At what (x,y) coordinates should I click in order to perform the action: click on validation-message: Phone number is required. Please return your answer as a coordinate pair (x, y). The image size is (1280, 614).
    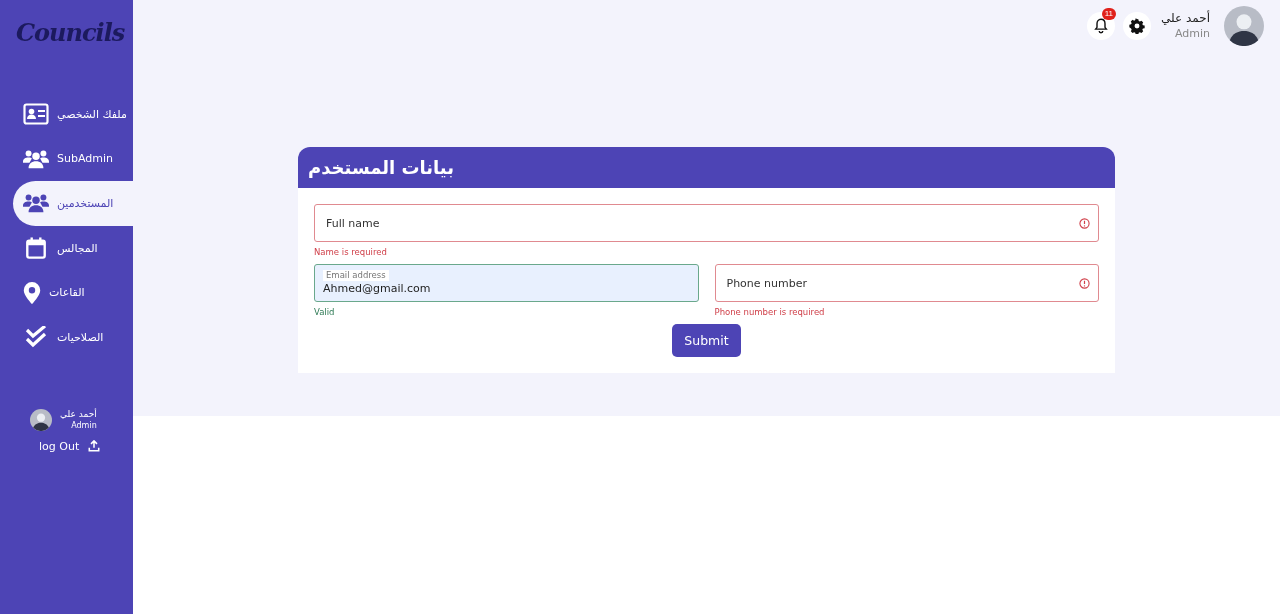
    Looking at the image, I should click on (769, 312).